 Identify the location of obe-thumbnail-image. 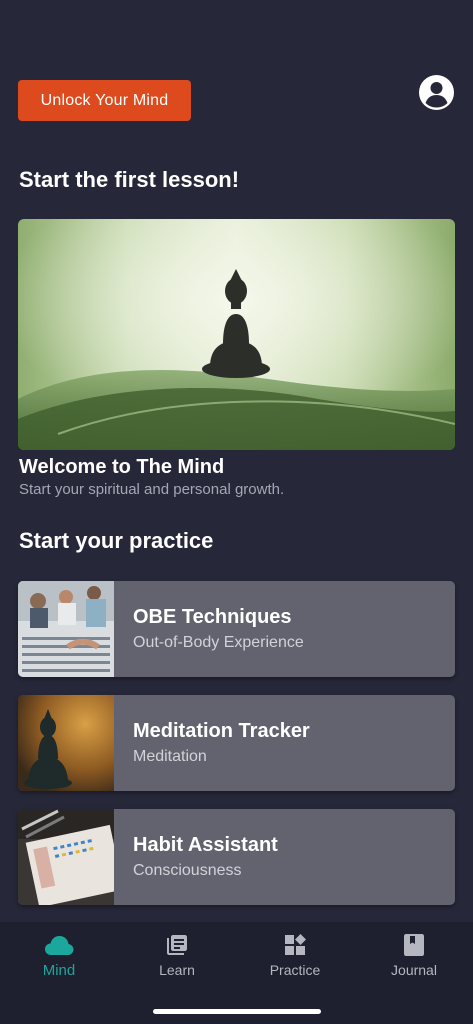
(66, 629).